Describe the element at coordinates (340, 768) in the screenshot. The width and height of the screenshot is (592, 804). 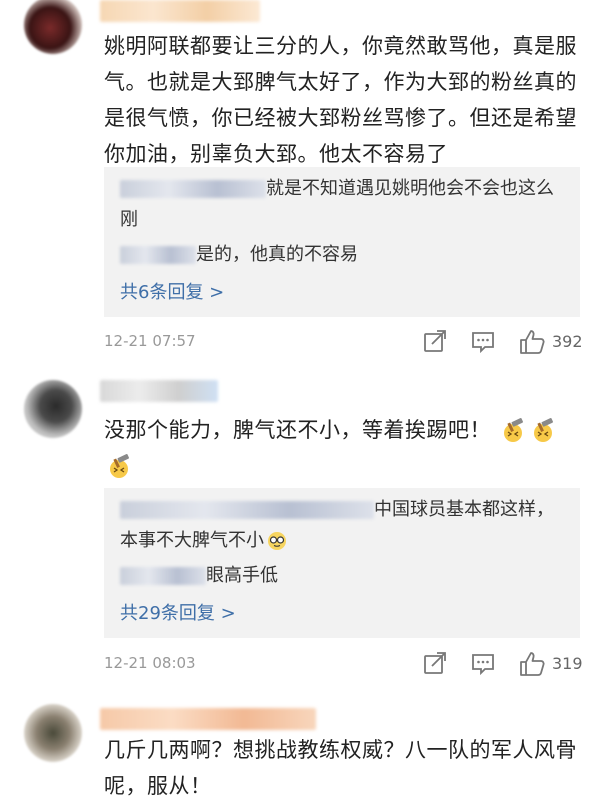
I see `comment-text: 几斤几两啊？想挑战教练权威？八一队的军人风骨呢，服从！` at that location.